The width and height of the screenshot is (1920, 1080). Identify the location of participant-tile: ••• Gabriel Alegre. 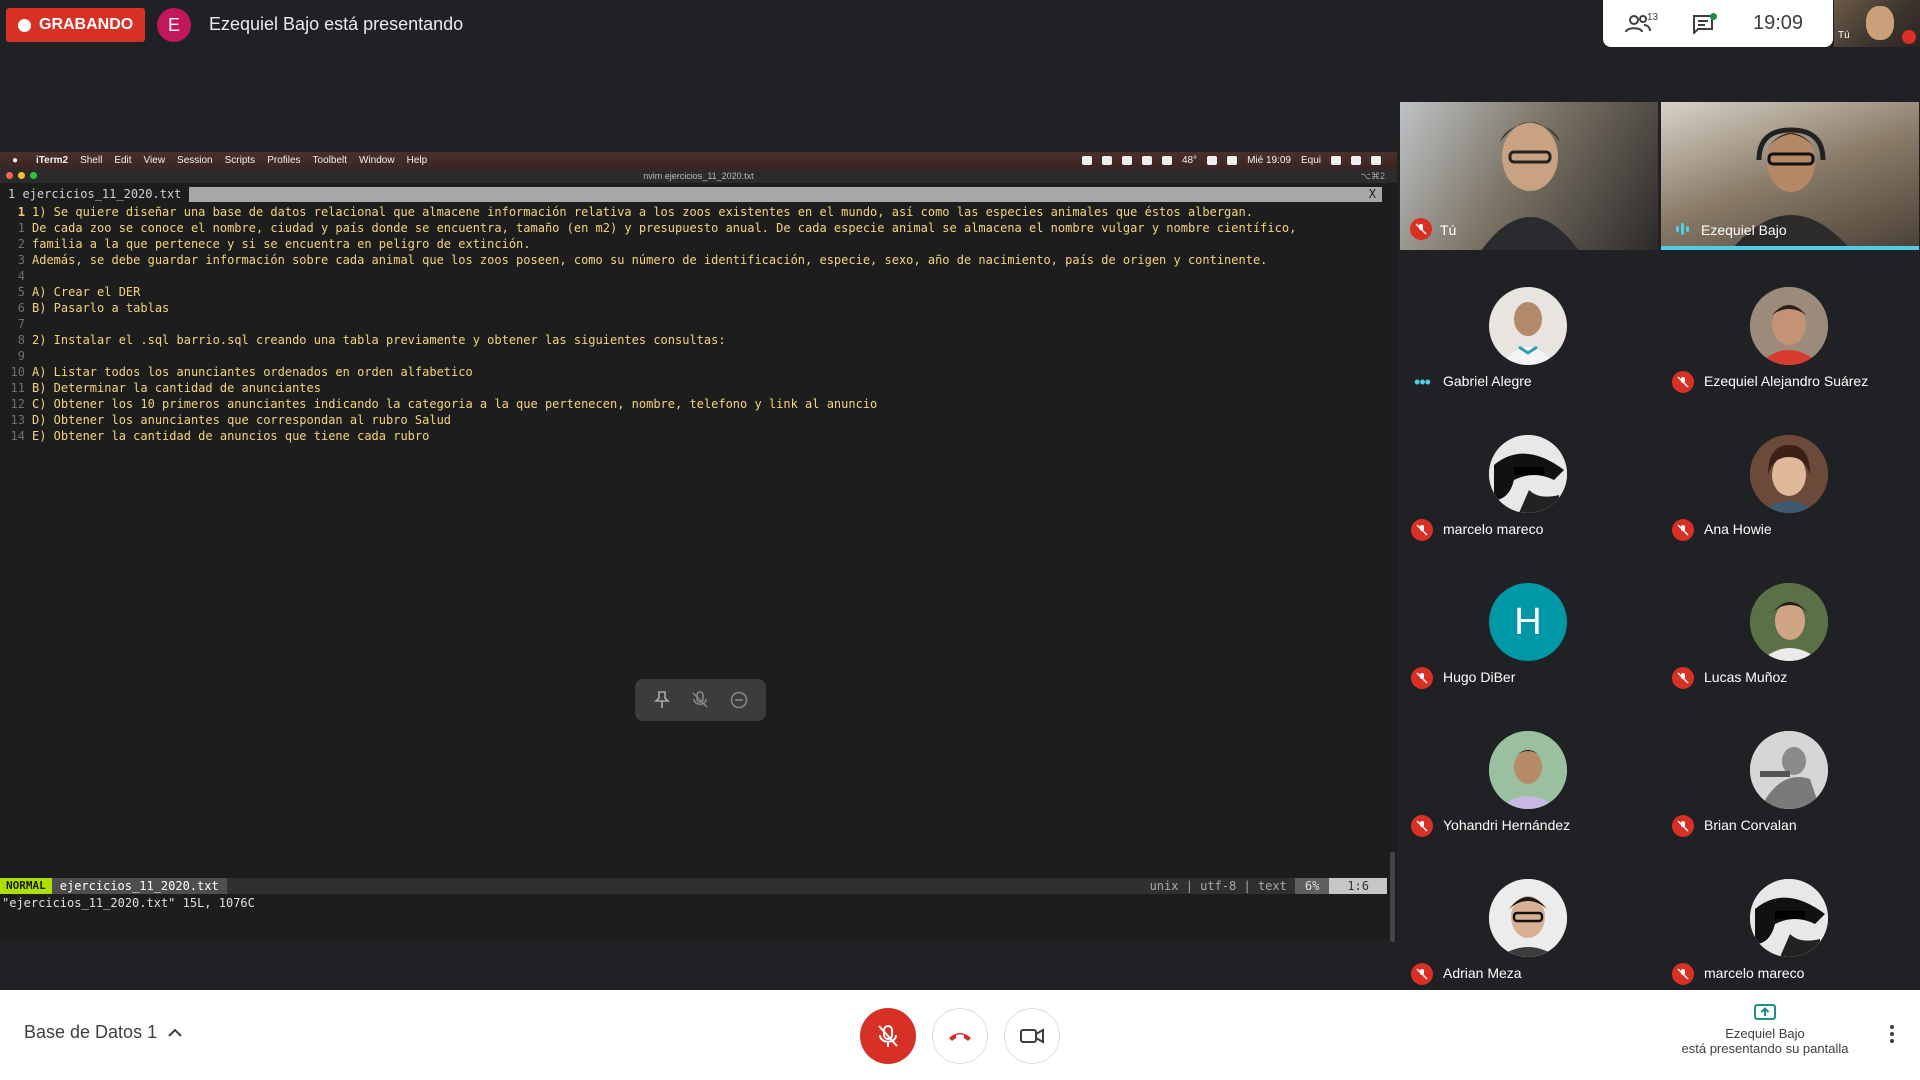
(1529, 361).